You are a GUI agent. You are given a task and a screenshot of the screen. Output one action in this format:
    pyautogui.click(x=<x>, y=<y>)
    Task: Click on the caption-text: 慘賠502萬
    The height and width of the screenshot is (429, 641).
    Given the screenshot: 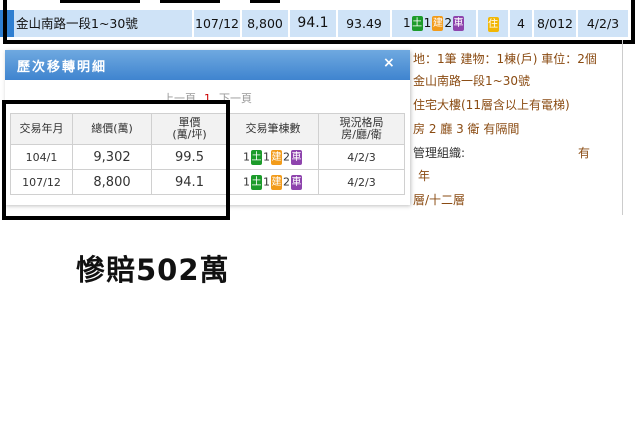 What is the action you would take?
    pyautogui.click(x=153, y=270)
    